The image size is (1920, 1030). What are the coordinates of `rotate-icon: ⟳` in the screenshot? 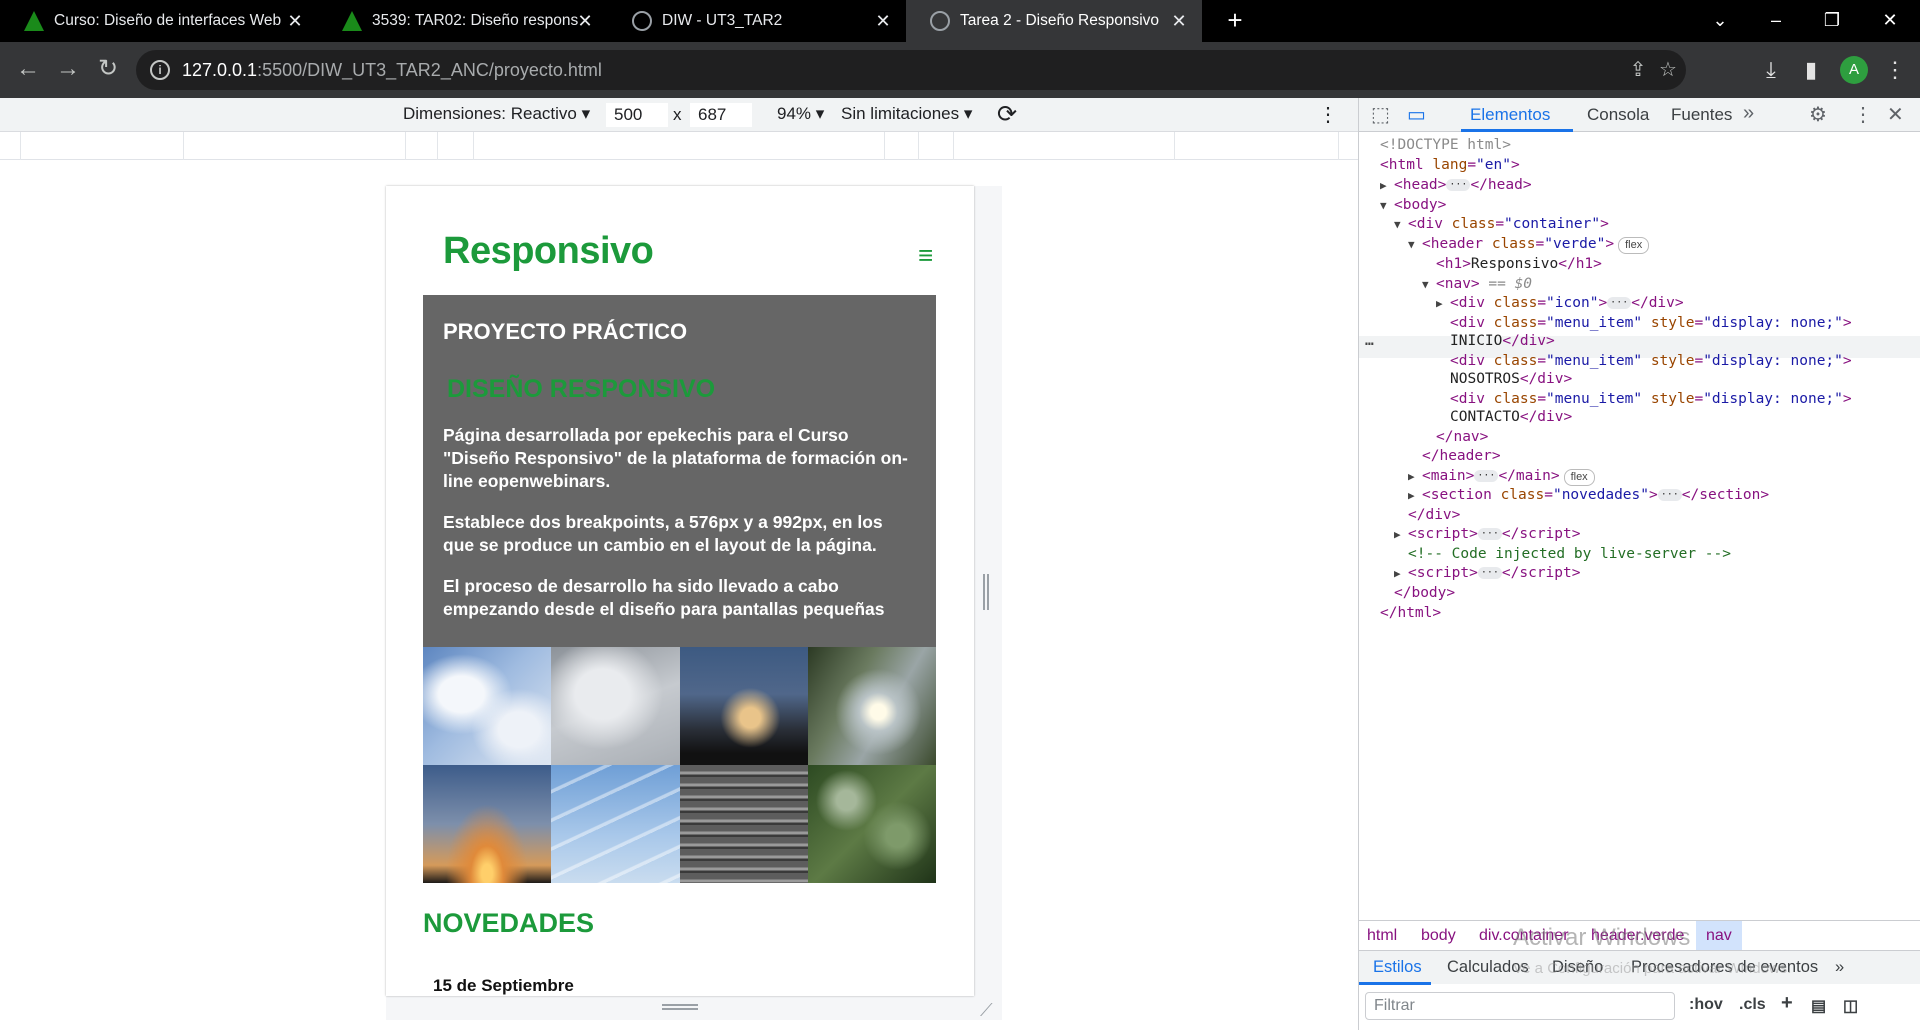 It's located at (1007, 114).